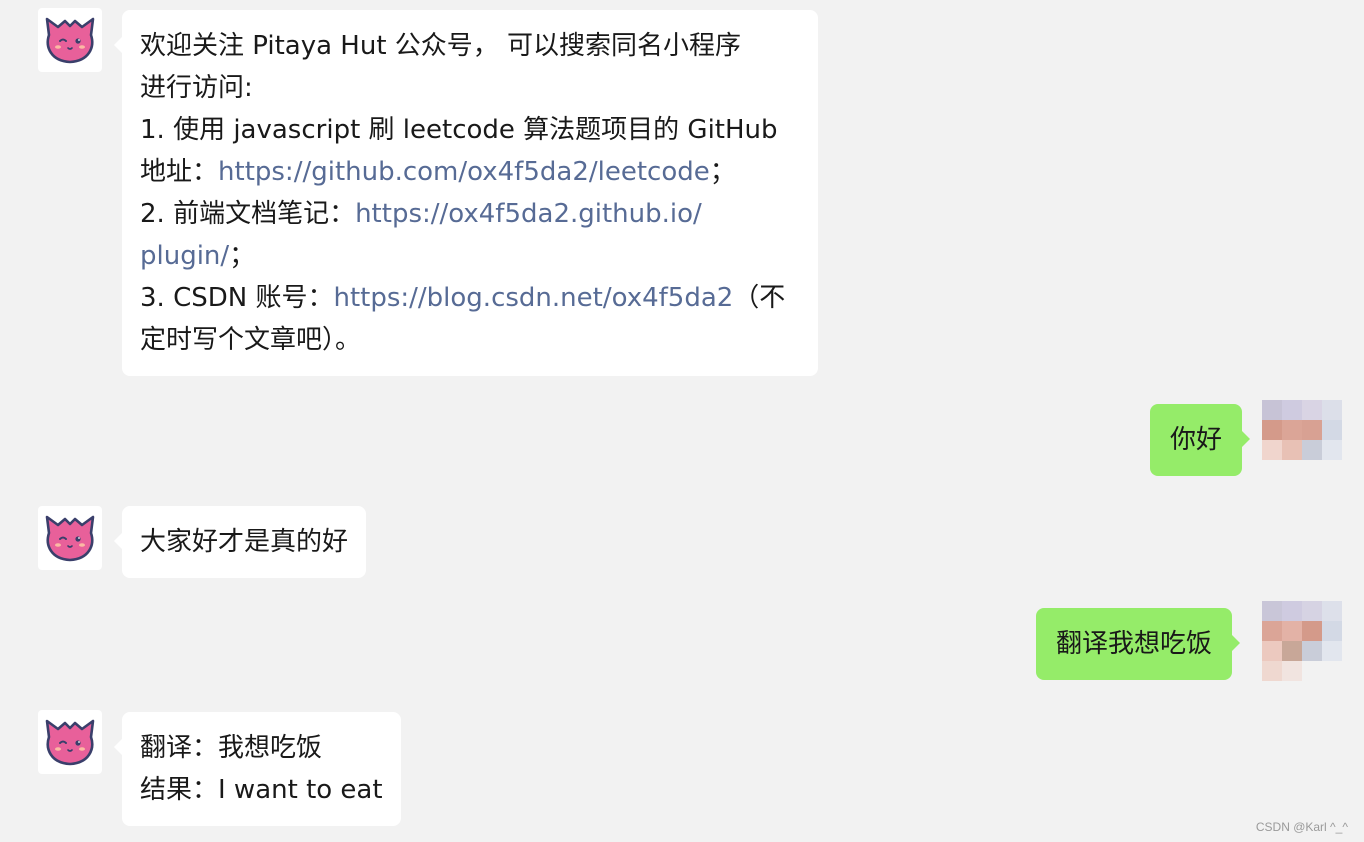 This screenshot has width=1364, height=842. I want to click on message-text: 翻译我想吃饭, so click(1134, 644).